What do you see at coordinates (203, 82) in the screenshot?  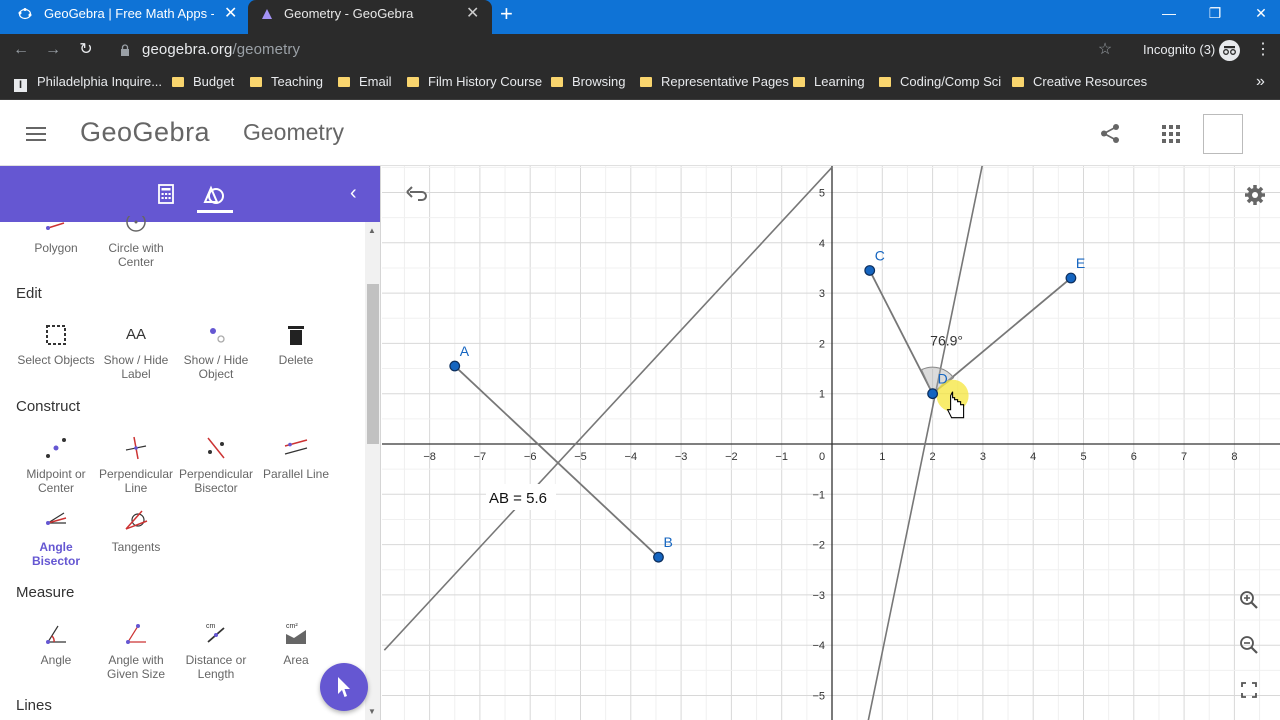 I see `bookmark-budget: Budget` at bounding box center [203, 82].